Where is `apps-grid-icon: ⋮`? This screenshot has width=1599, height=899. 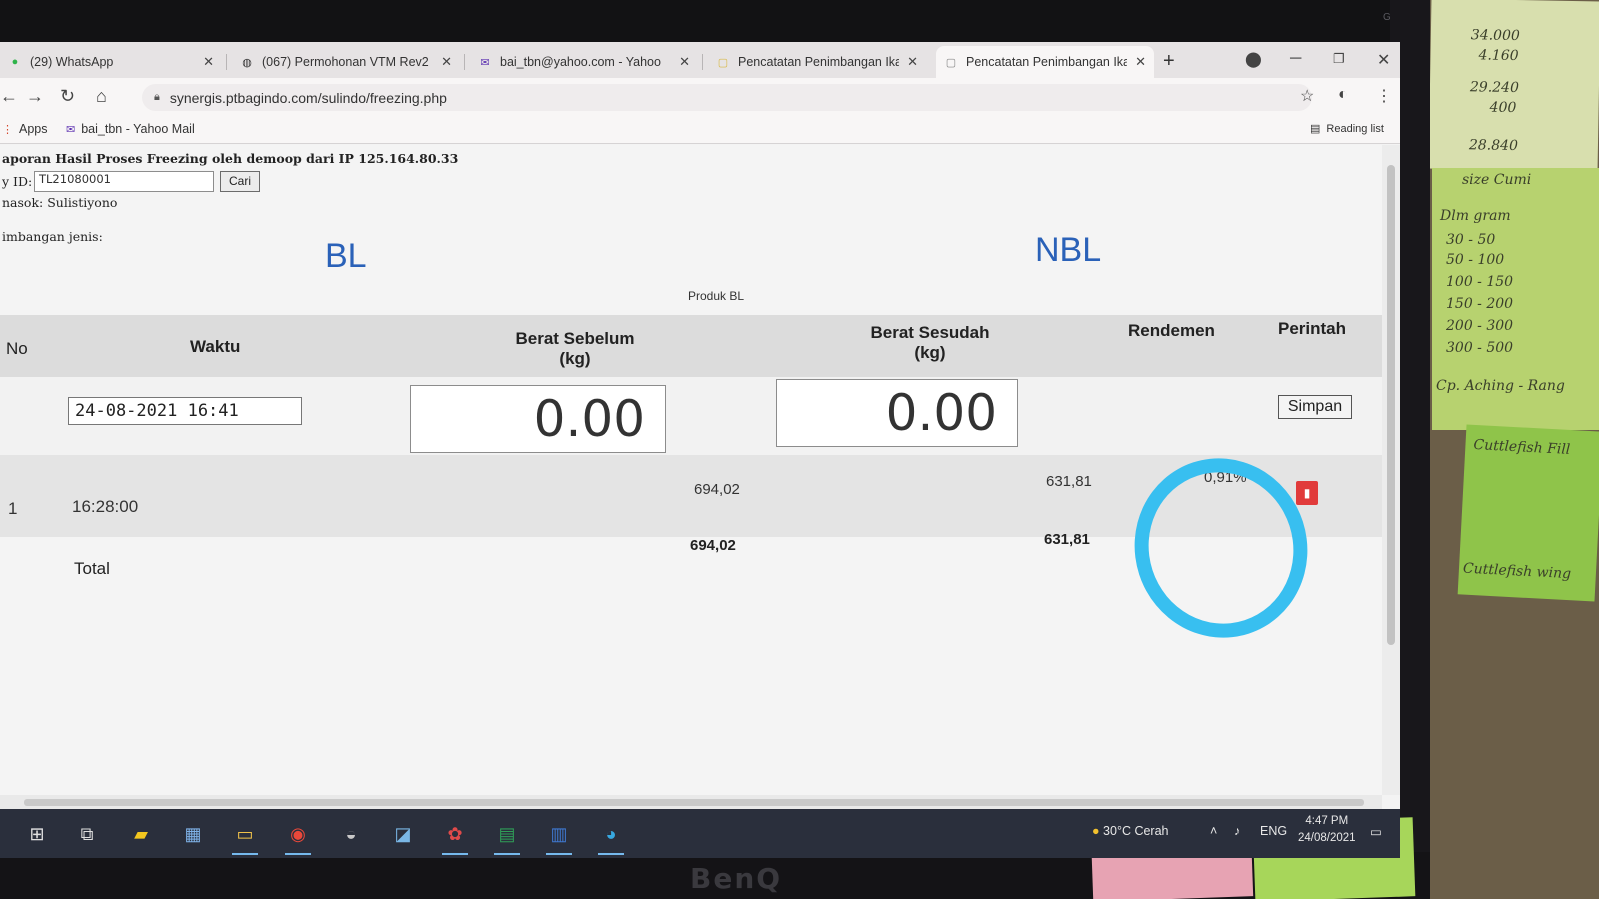 apps-grid-icon: ⋮ is located at coordinates (7, 129).